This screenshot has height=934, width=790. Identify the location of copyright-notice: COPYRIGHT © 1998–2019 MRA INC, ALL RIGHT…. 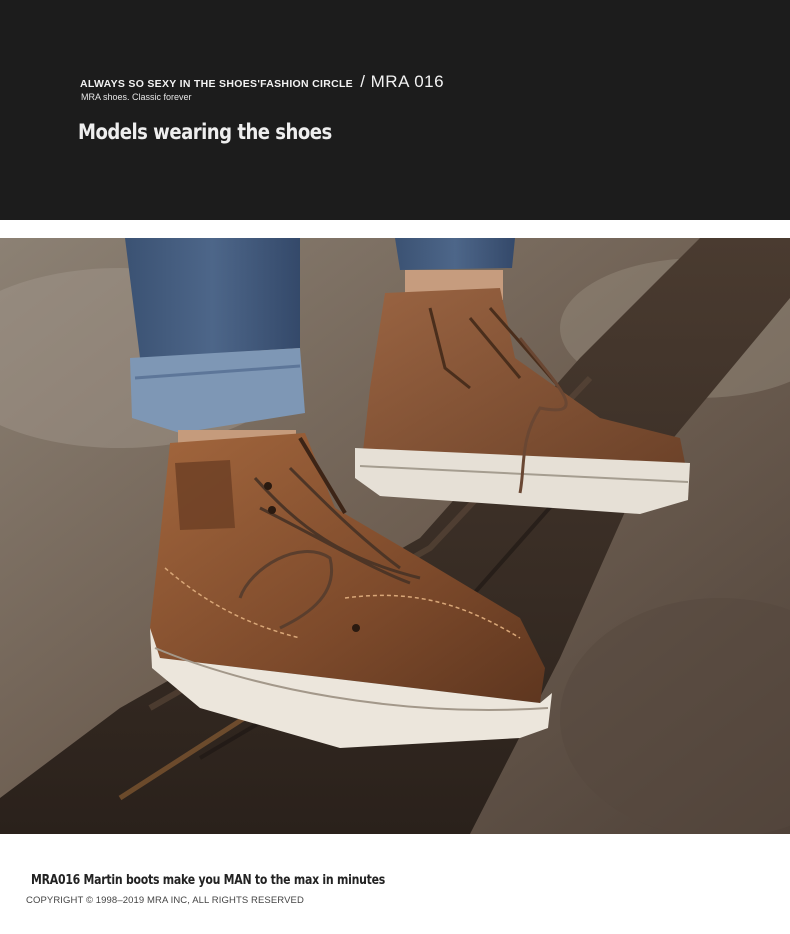
(165, 900).